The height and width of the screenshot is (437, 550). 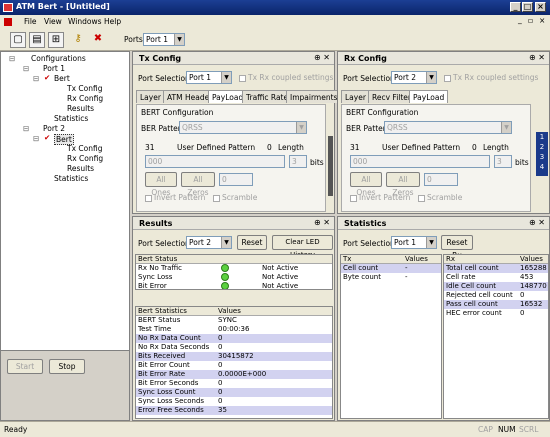 I want to click on tx-invert-checkbox: Invert Pattern, so click(x=175, y=197).